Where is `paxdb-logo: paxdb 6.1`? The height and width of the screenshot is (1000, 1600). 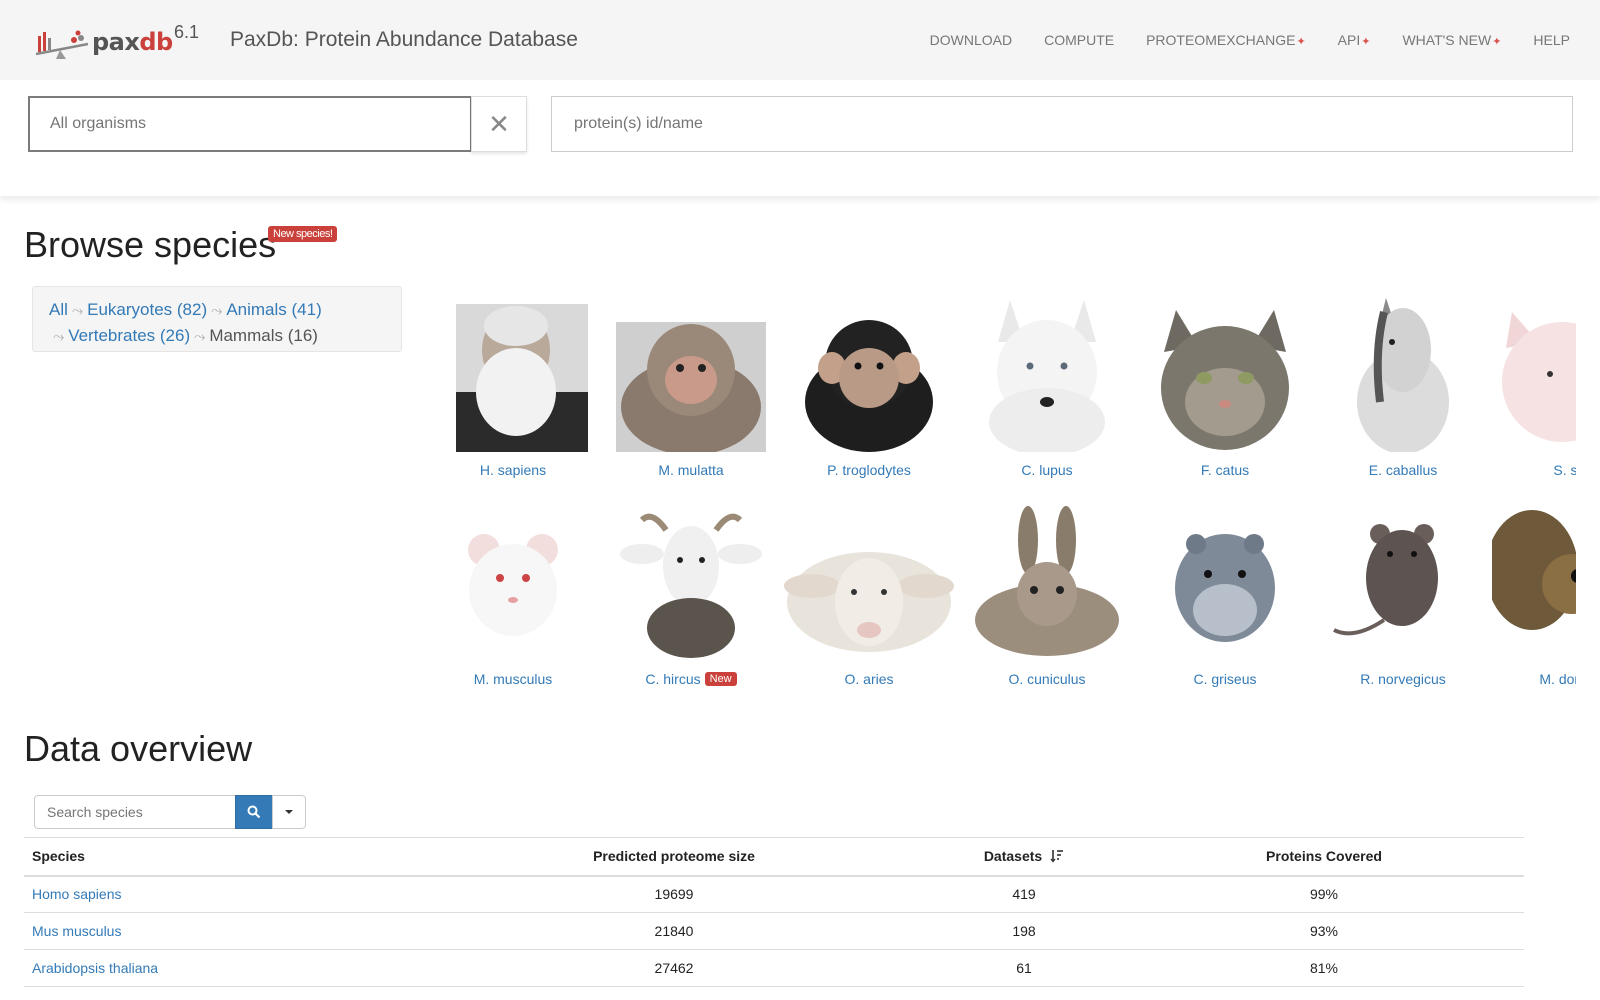
paxdb-logo: paxdb 6.1 is located at coordinates (118, 41).